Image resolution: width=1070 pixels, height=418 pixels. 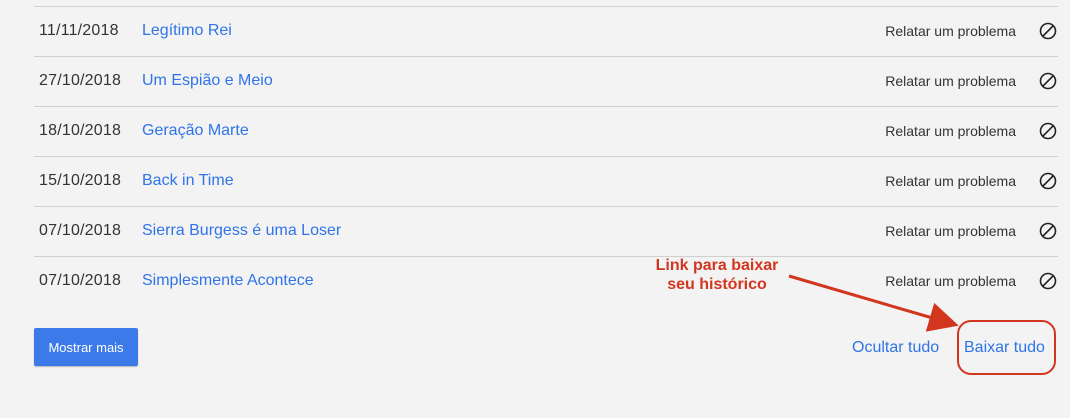 What do you see at coordinates (80, 80) in the screenshot?
I see `history-date: 27/10/2018` at bounding box center [80, 80].